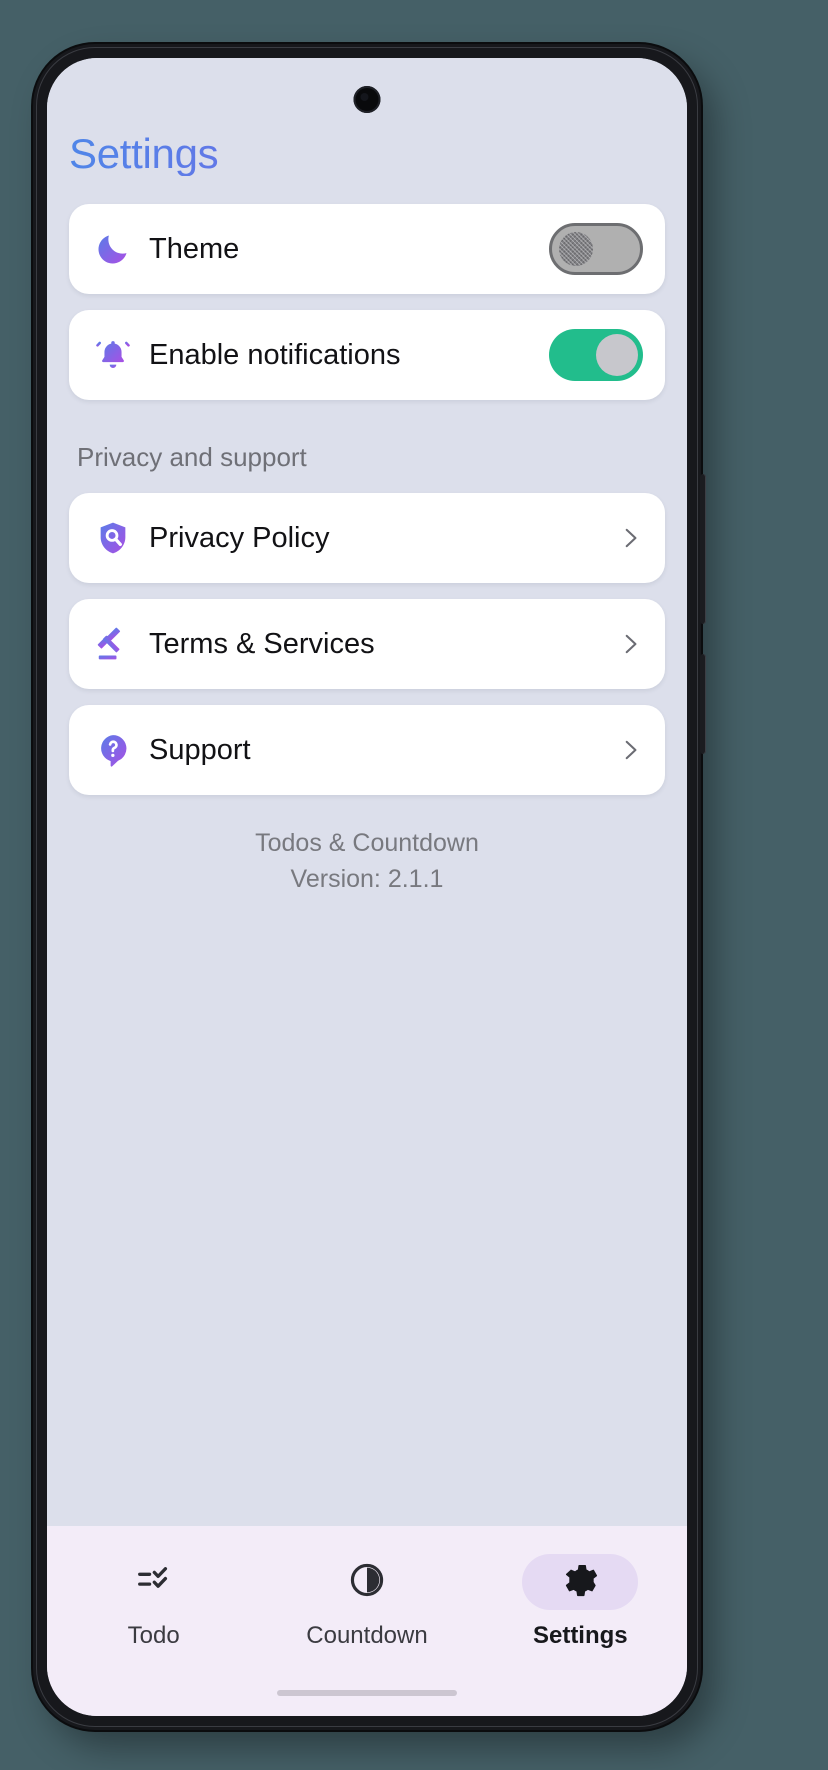 The image size is (828, 1770). I want to click on link-row-privacy-policy: Privacy Policy, so click(367, 538).